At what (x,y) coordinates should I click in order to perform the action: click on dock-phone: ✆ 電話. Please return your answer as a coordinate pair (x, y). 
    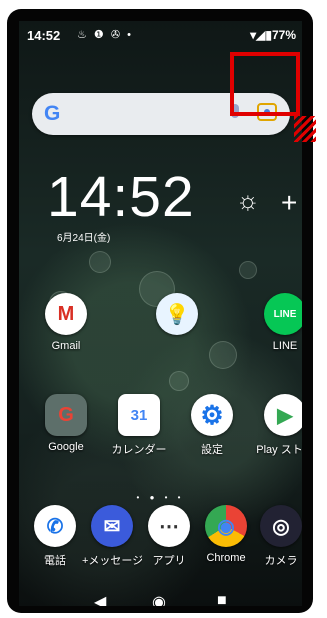
    Looking at the image, I should click on (55, 536).